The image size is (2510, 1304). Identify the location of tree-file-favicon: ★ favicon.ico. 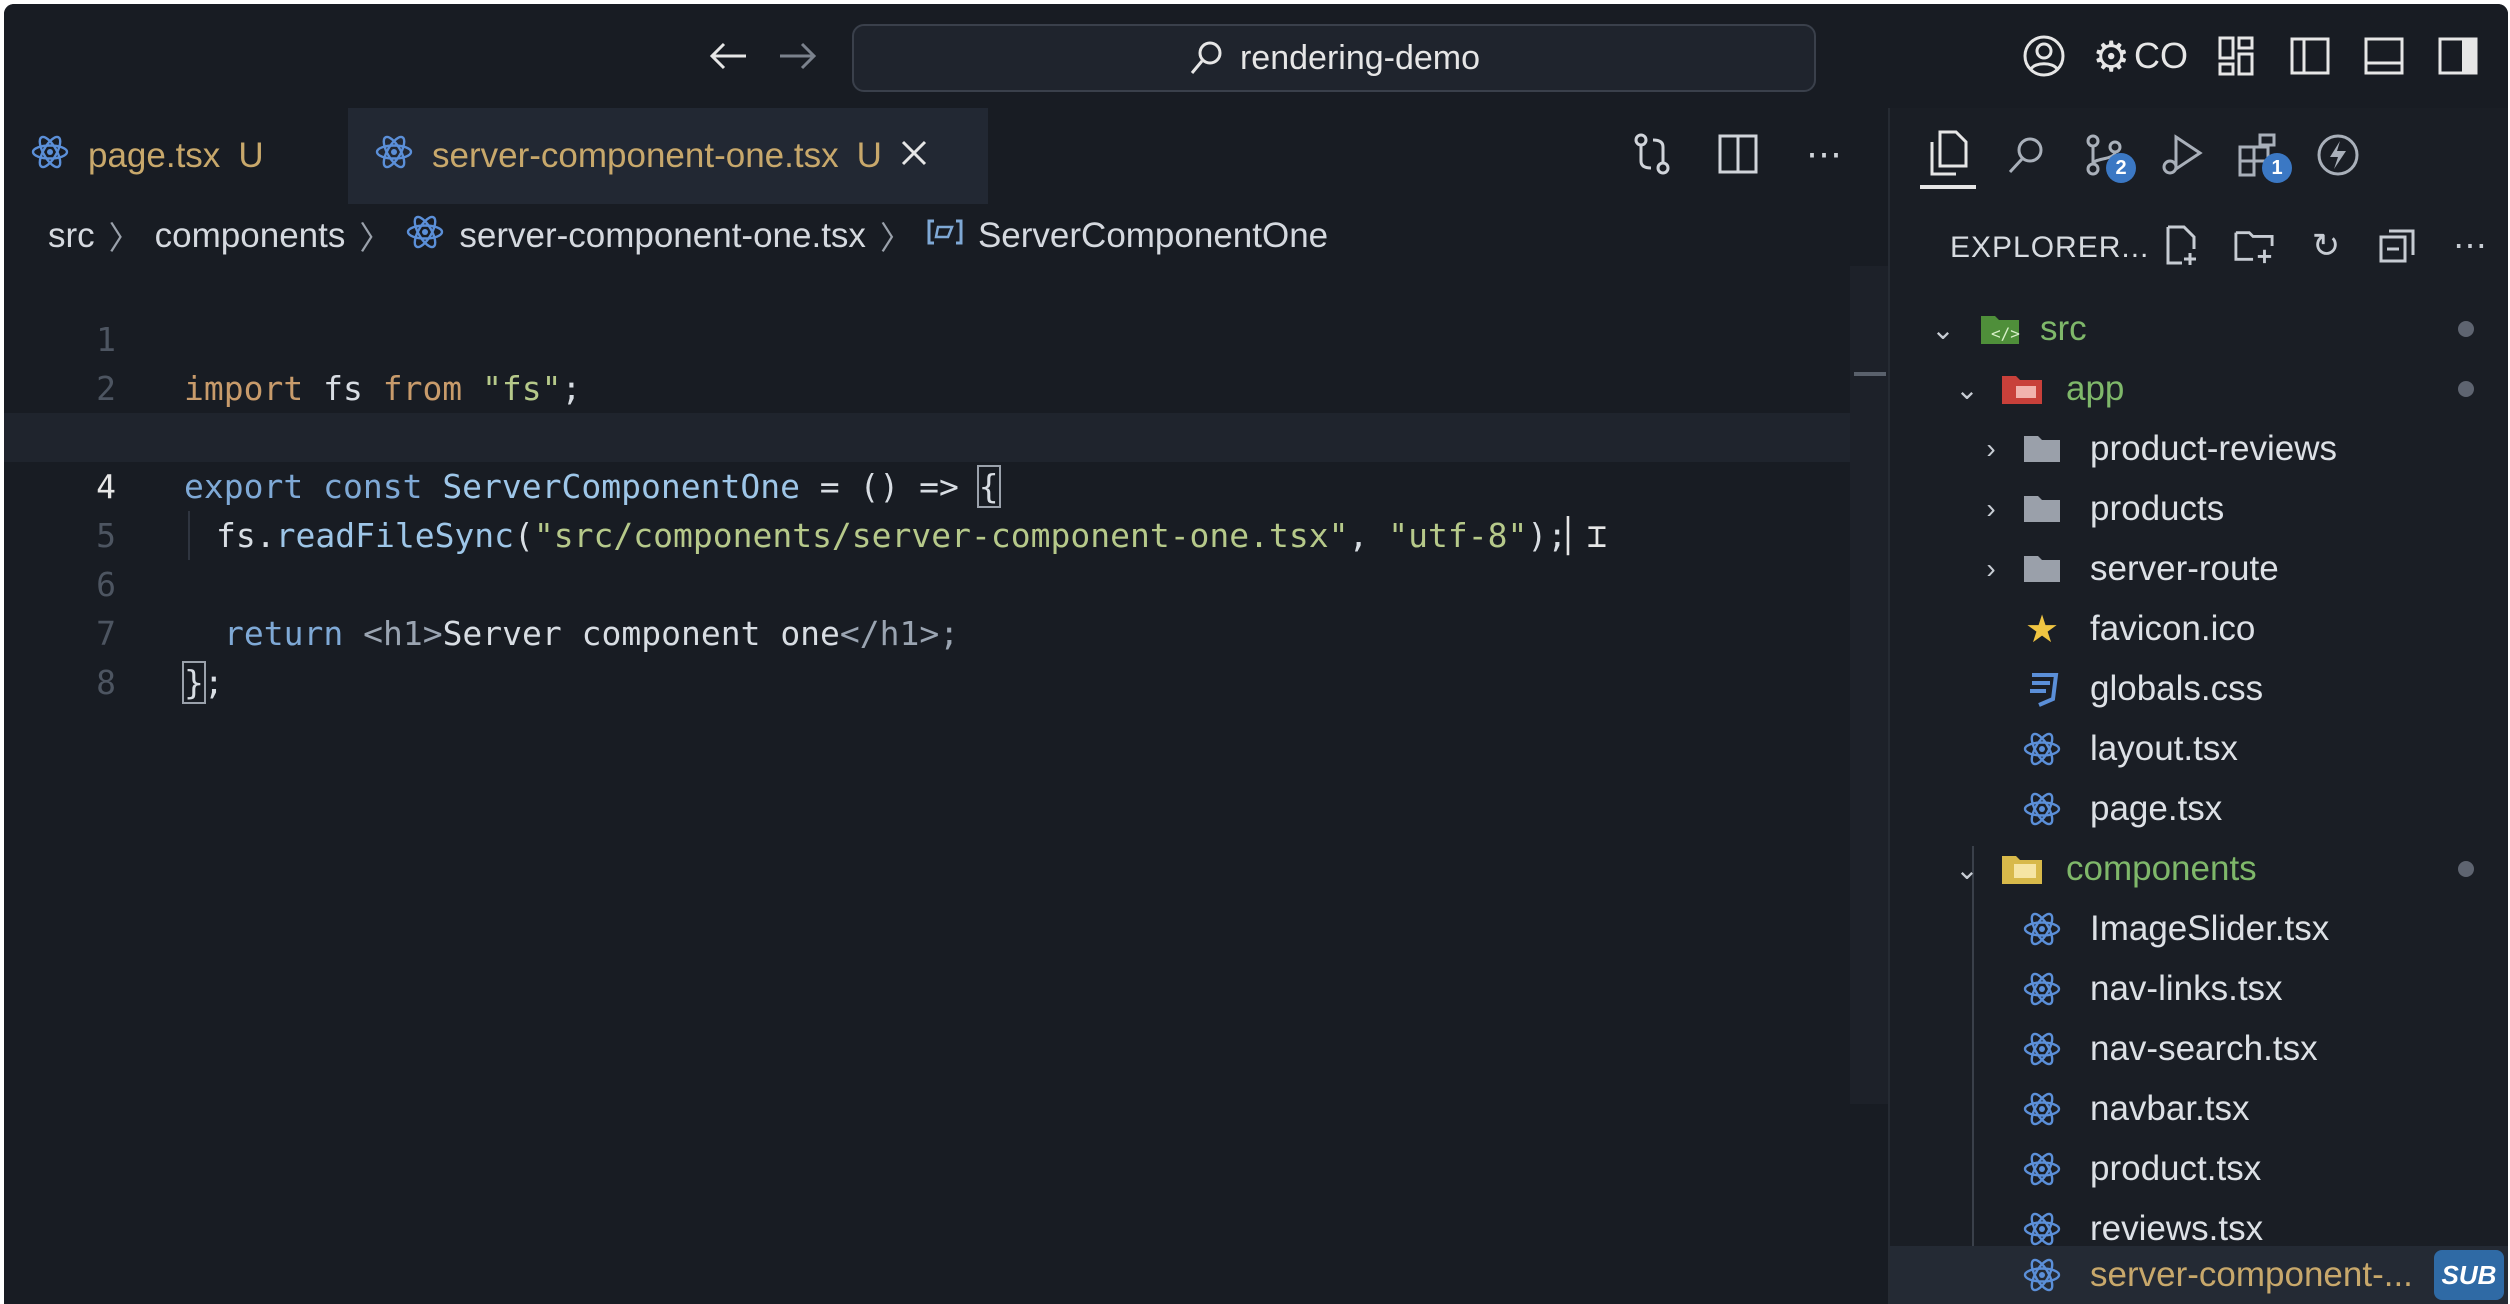
(2199, 629).